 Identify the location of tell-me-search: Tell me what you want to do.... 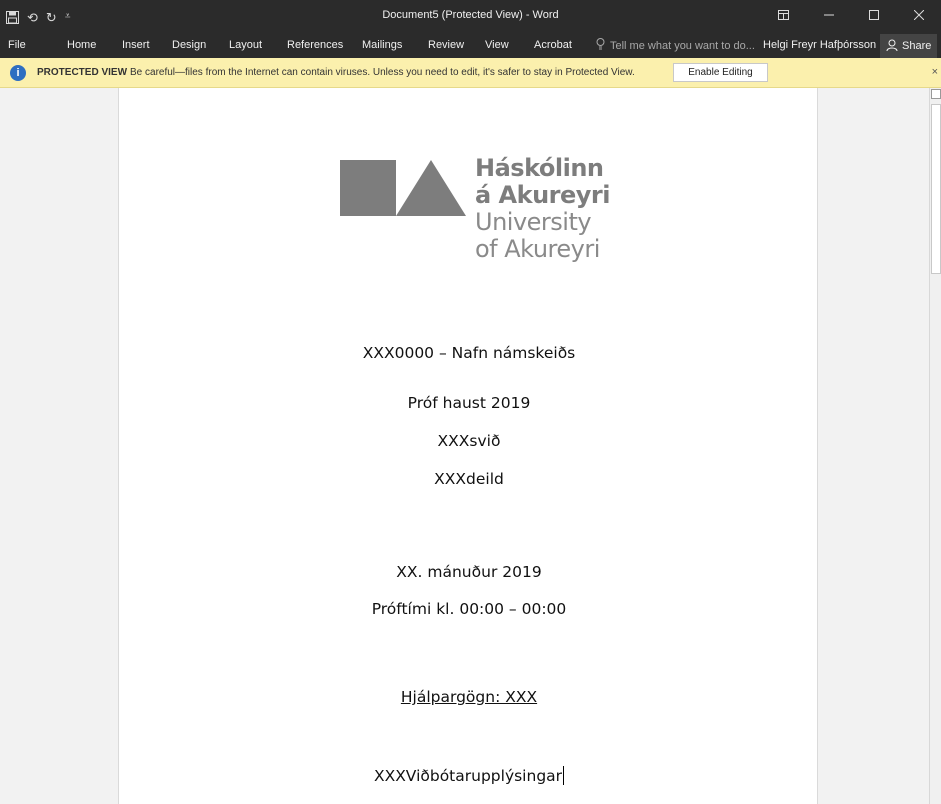
(675, 45).